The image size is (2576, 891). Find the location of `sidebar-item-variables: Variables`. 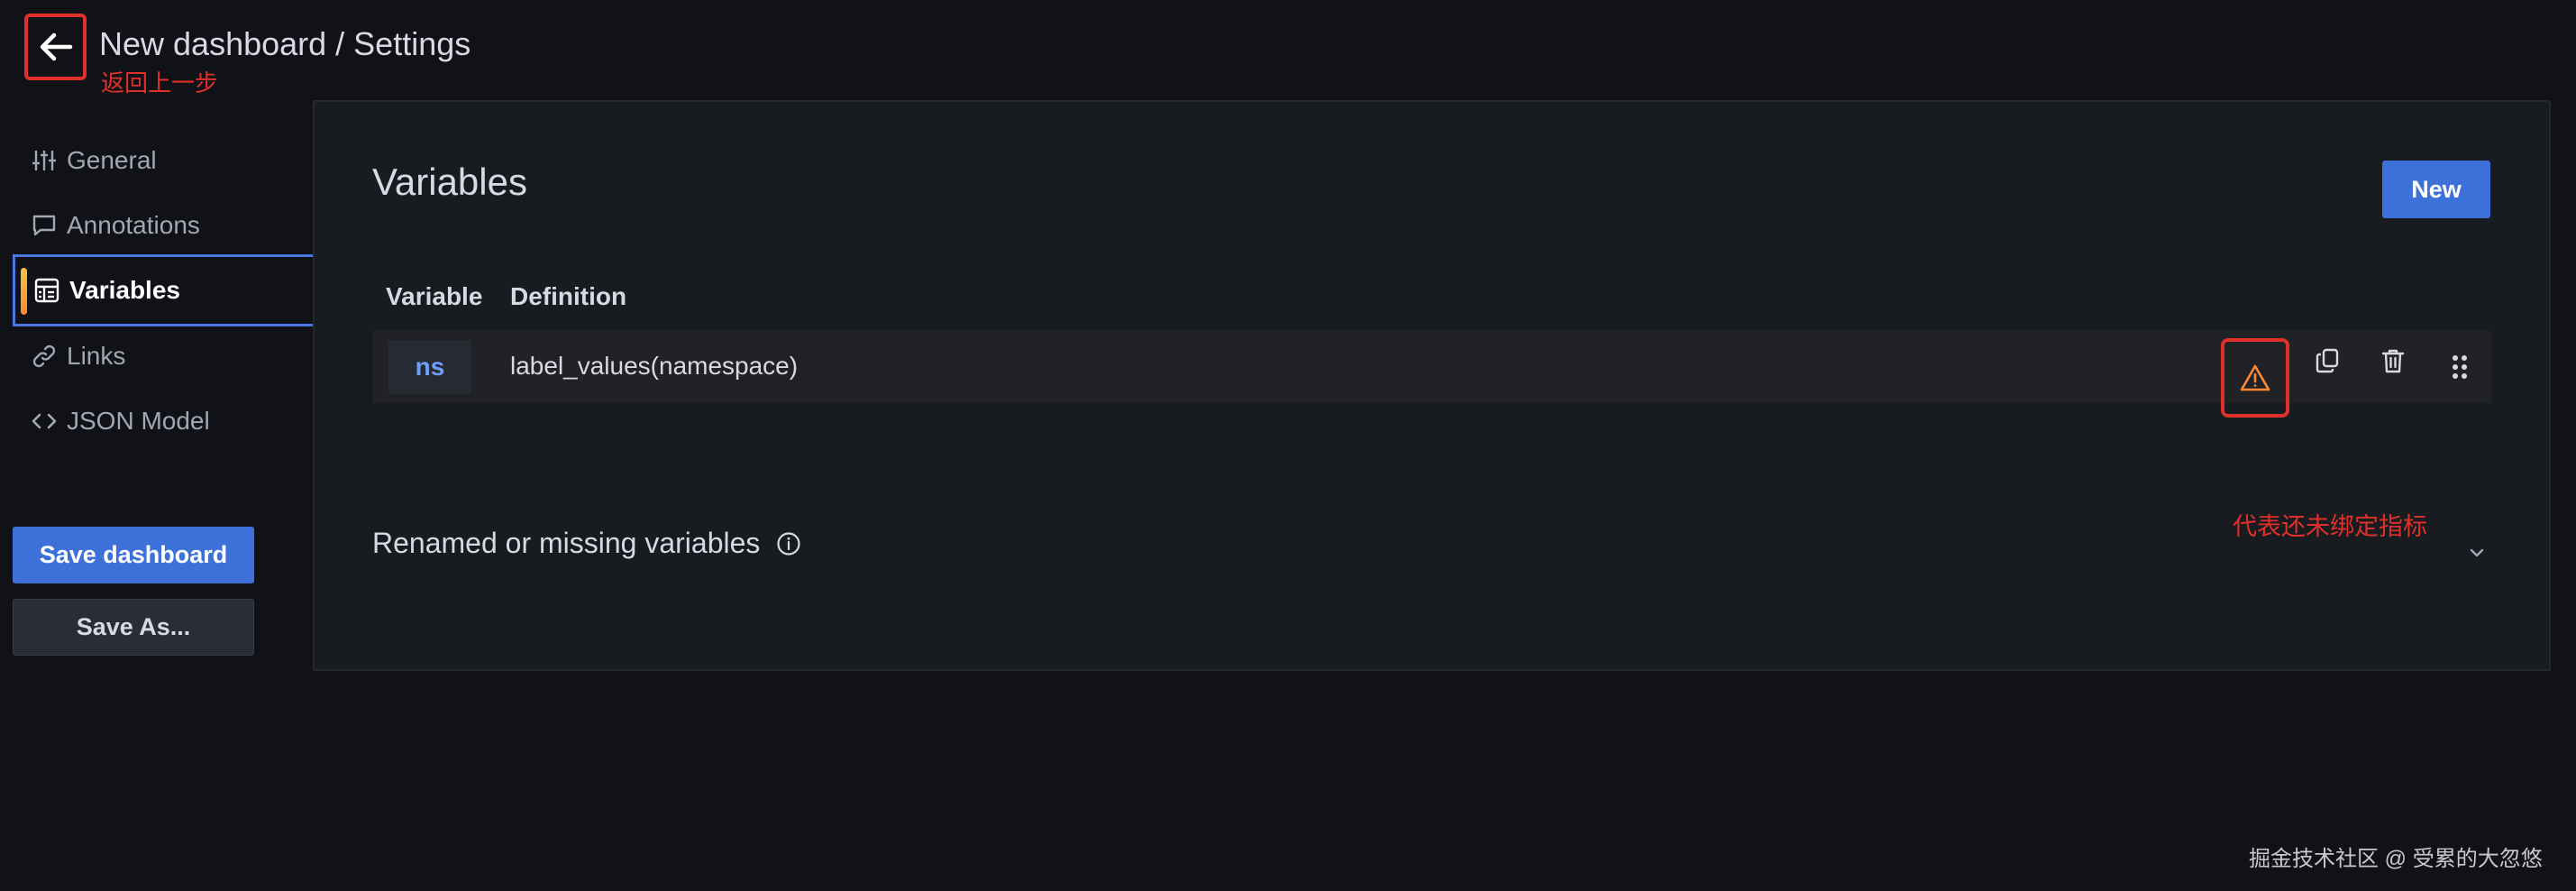

sidebar-item-variables: Variables is located at coordinates (165, 290).